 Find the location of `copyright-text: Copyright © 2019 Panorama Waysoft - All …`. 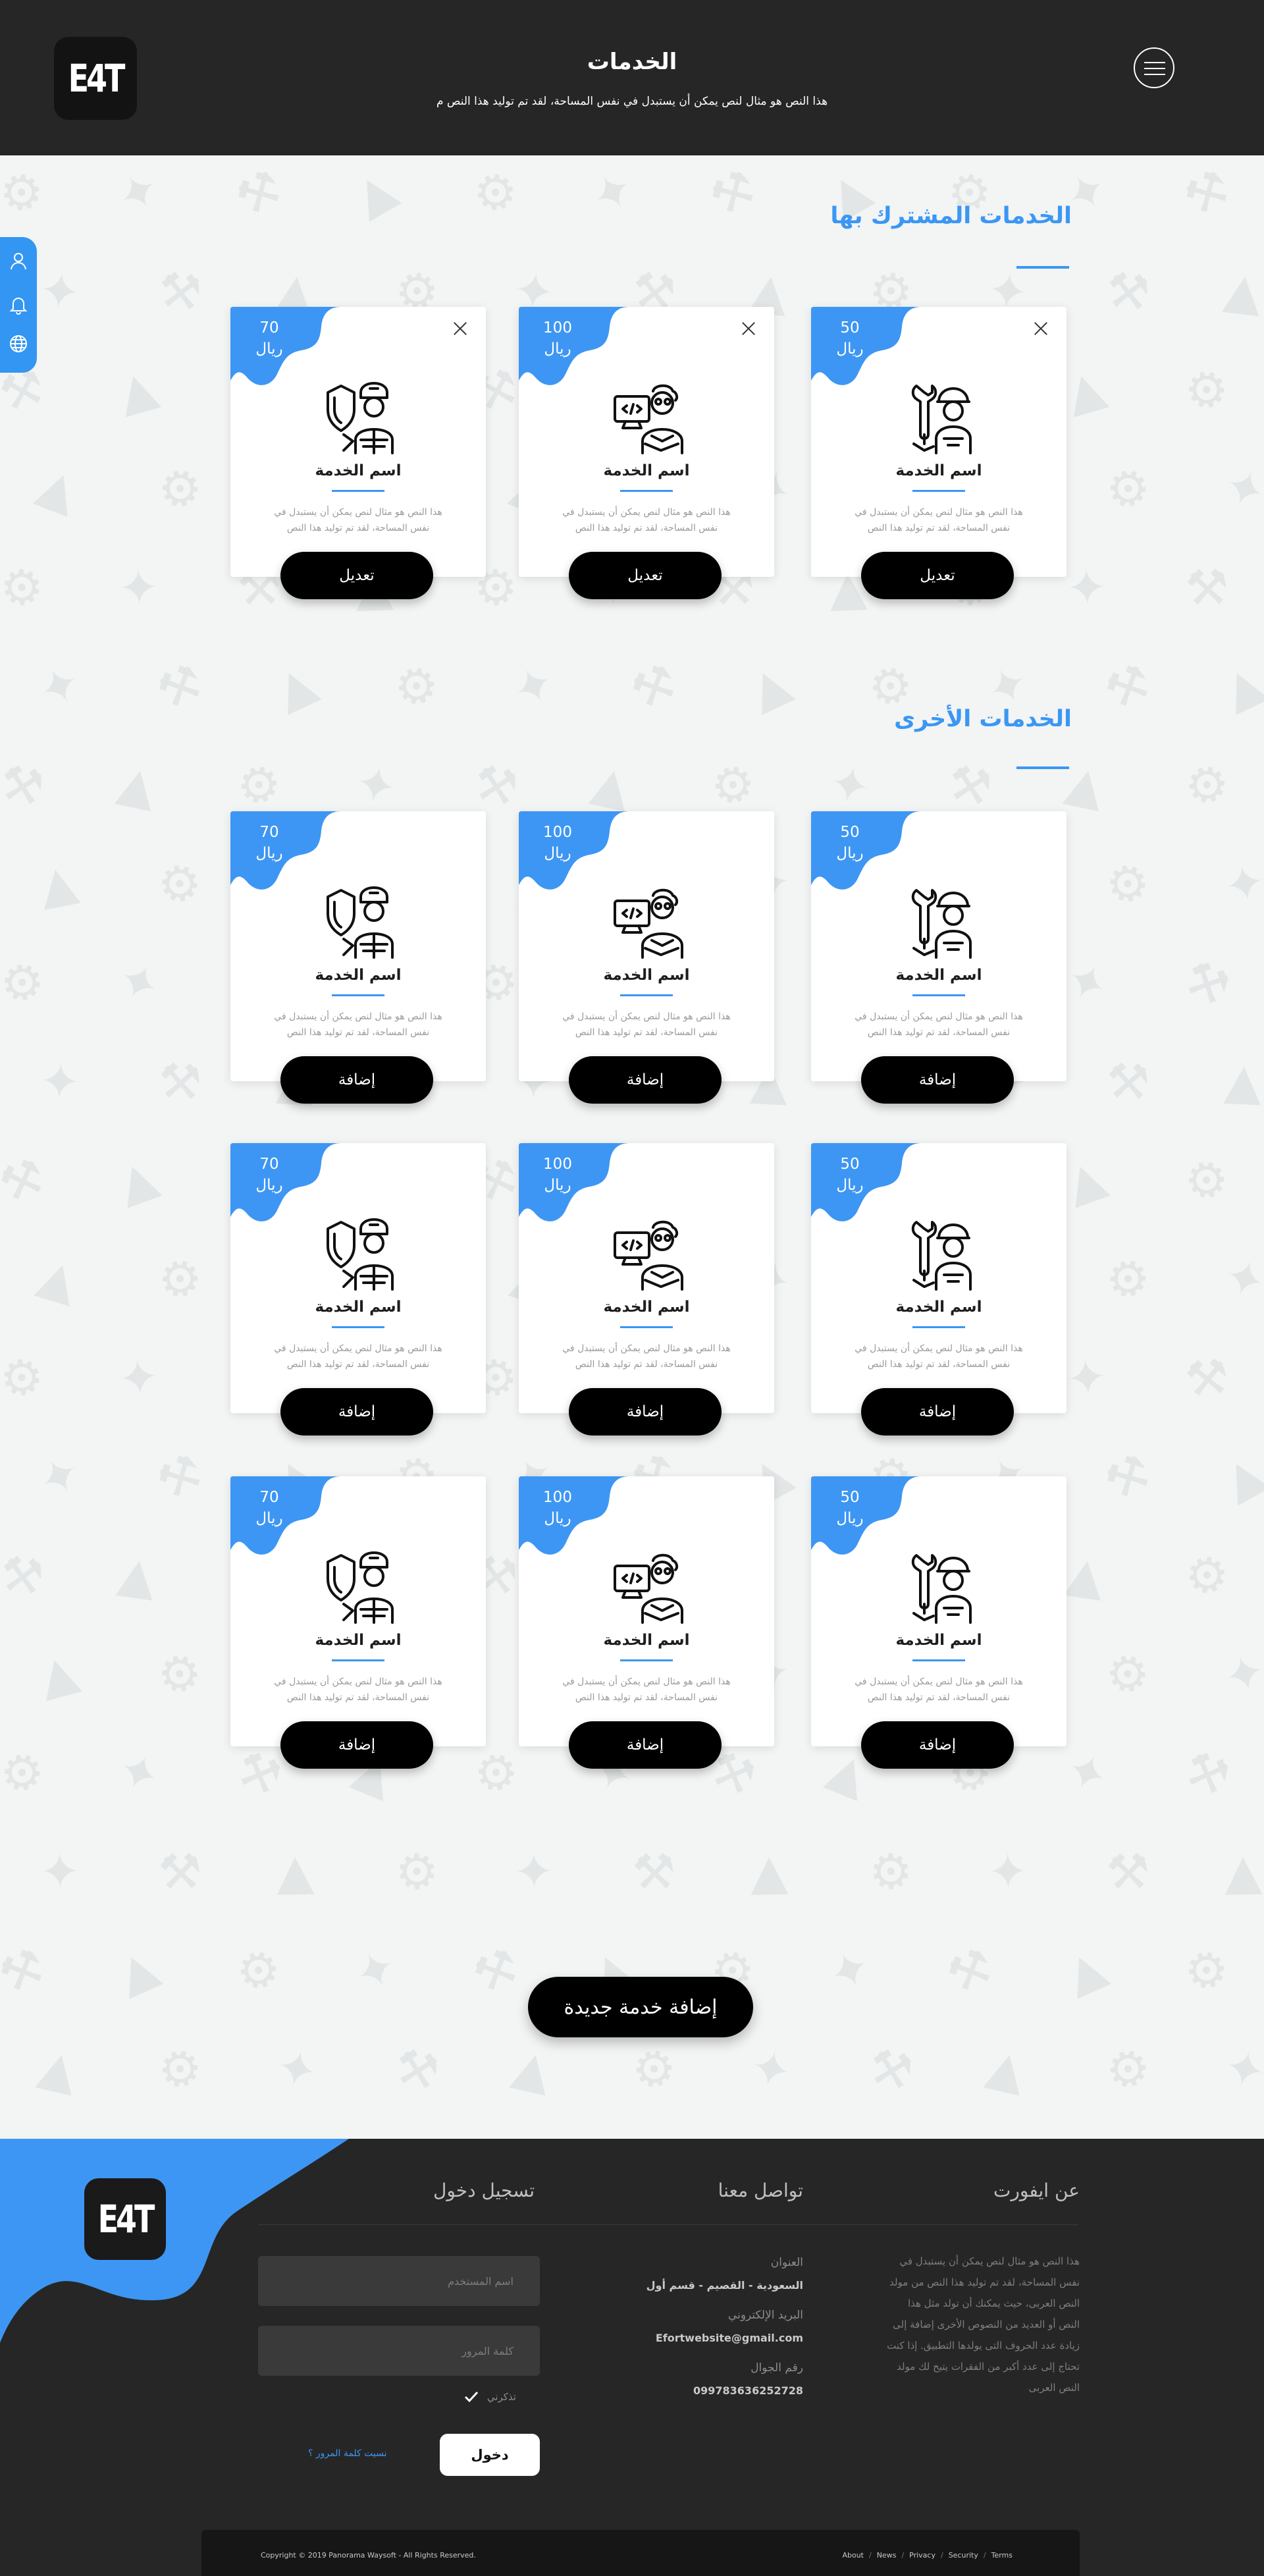

copyright-text: Copyright © 2019 Panorama Waysoft - All … is located at coordinates (368, 2555).